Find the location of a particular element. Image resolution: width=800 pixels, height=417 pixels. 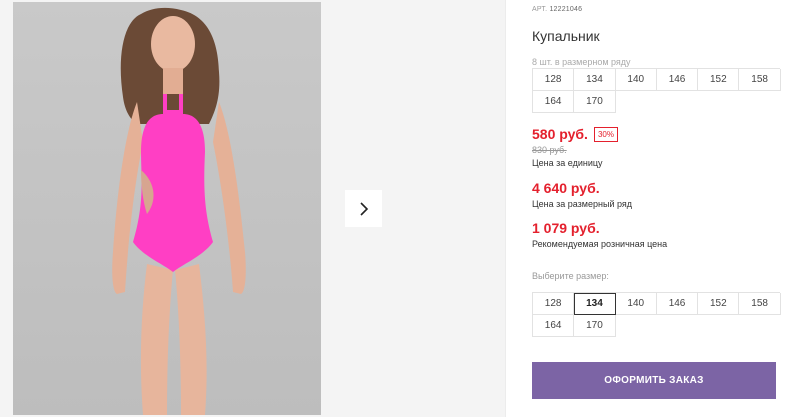

unit-price-block: 580 руб. 30% is located at coordinates (575, 134).